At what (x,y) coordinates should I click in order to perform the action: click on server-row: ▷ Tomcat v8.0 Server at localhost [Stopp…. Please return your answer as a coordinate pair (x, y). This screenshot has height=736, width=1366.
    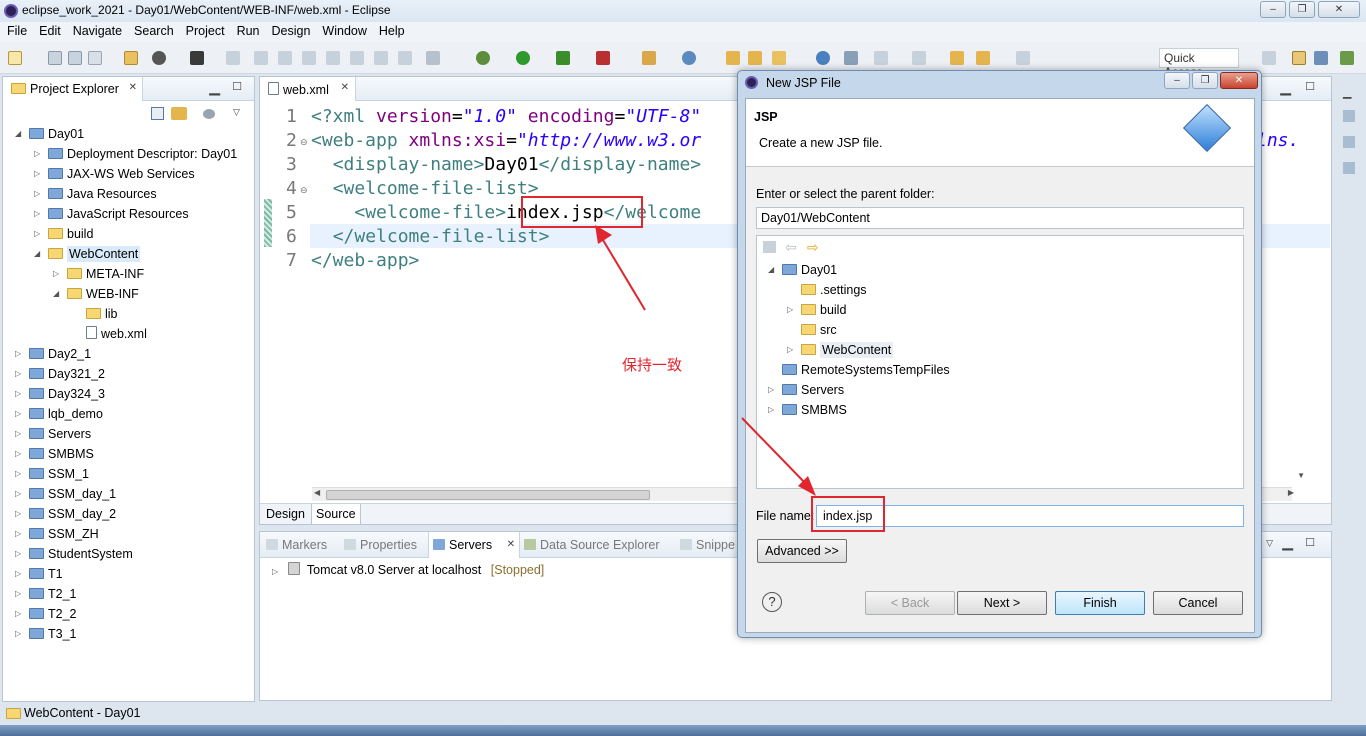
    Looking at the image, I should click on (408, 569).